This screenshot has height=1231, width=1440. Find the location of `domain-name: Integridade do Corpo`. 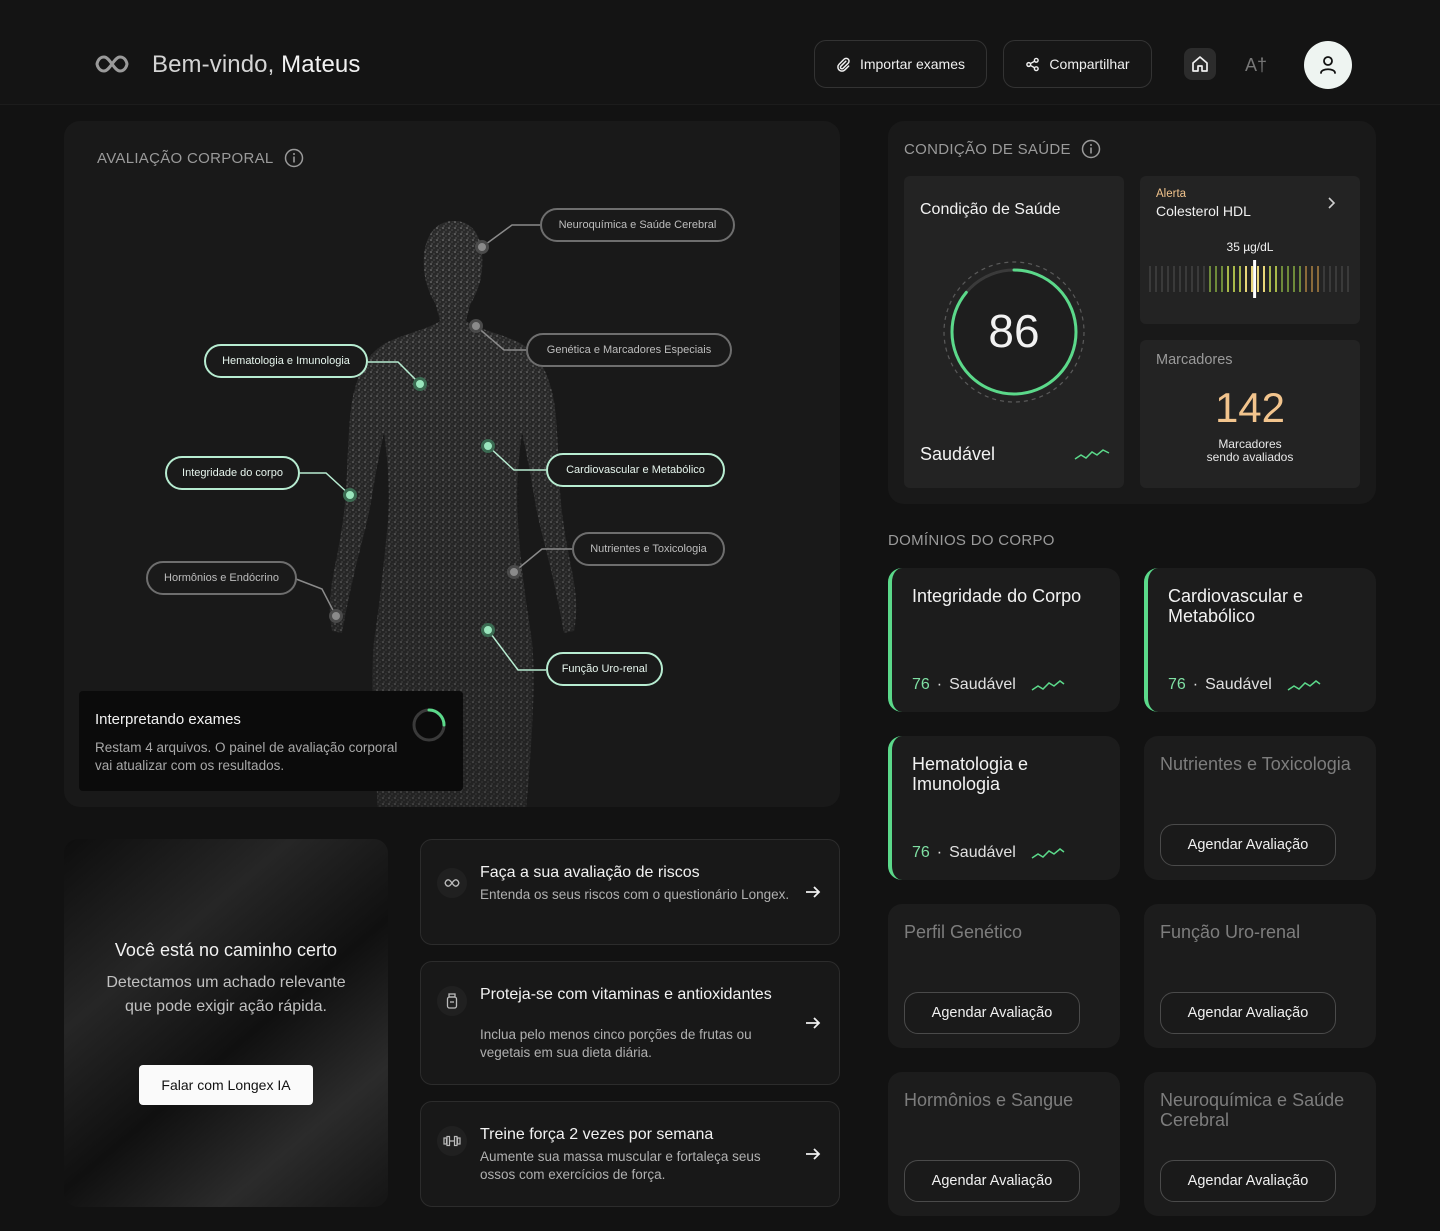

domain-name: Integridade do Corpo is located at coordinates (997, 596).